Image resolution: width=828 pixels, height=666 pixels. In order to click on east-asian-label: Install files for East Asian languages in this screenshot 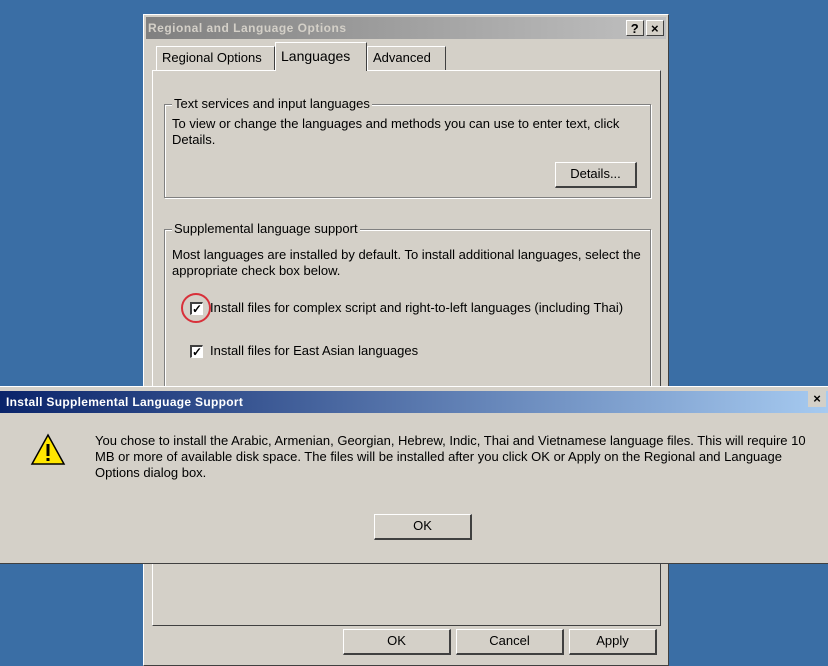, I will do `click(425, 351)`.